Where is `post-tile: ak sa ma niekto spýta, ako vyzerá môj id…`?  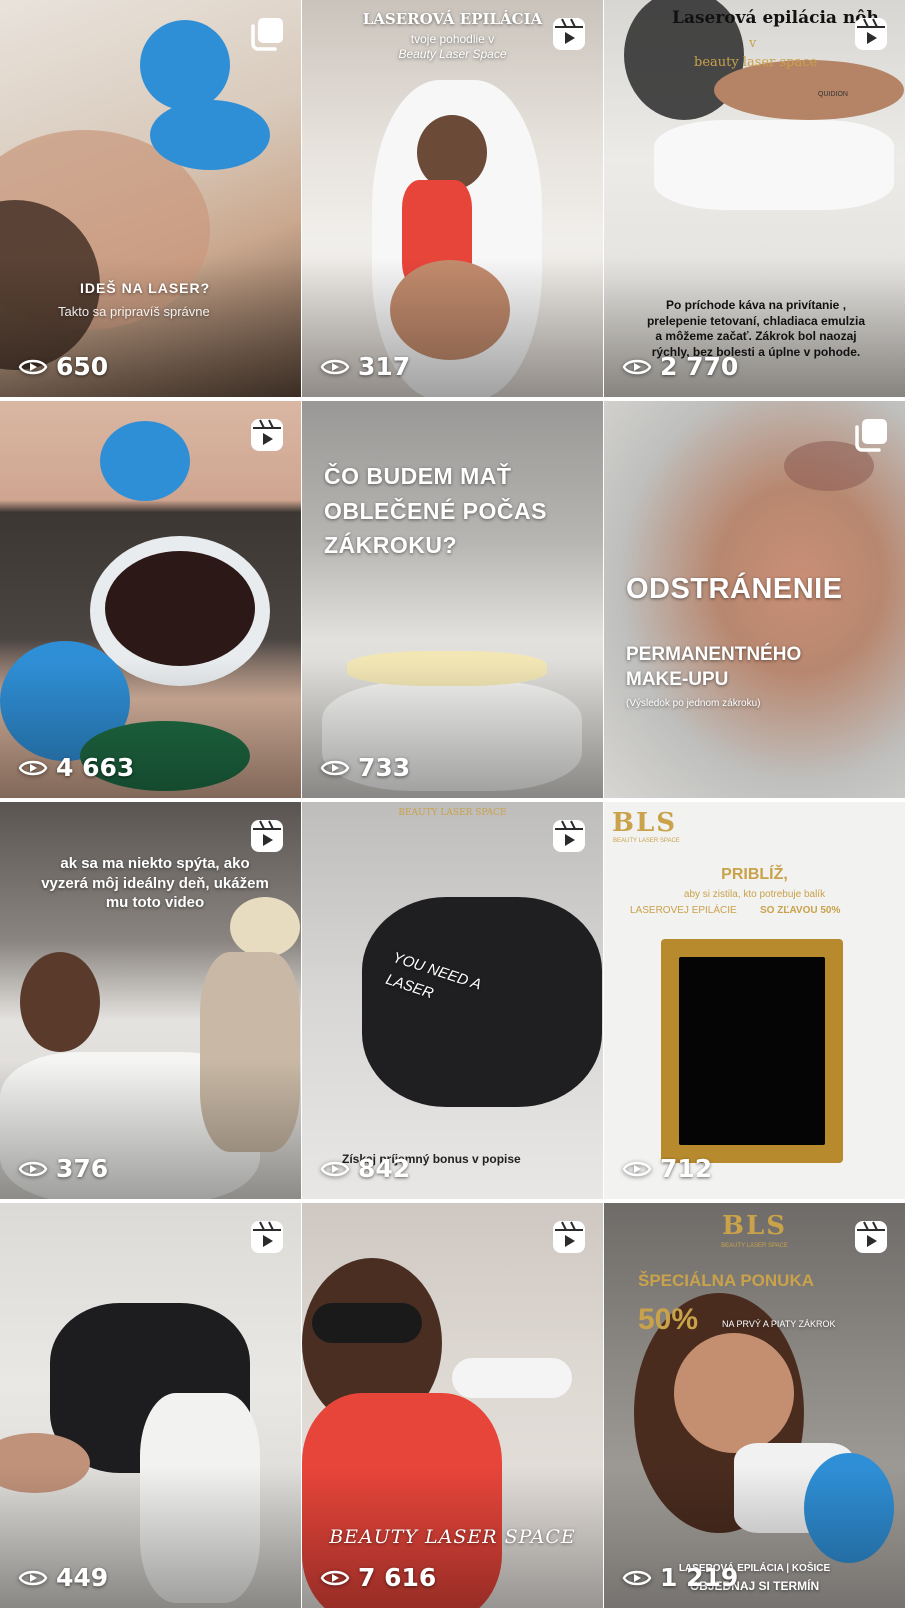 post-tile: ak sa ma niekto spýta, ako vyzerá môj id… is located at coordinates (150, 1000).